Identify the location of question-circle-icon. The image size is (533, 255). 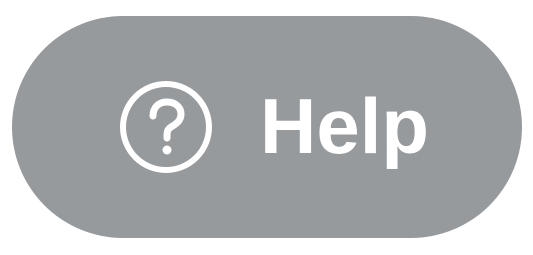
(166, 127).